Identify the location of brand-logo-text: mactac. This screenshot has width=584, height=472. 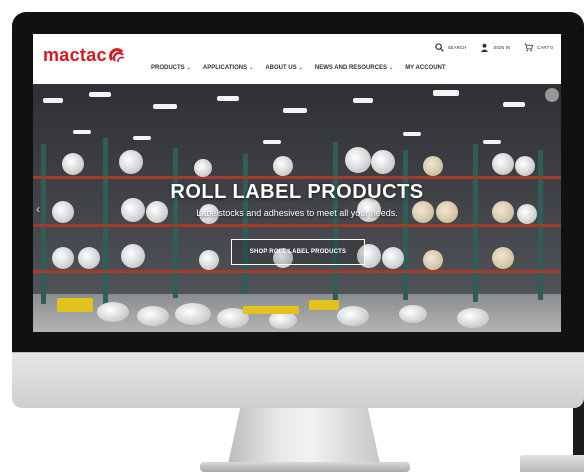
(75, 55).